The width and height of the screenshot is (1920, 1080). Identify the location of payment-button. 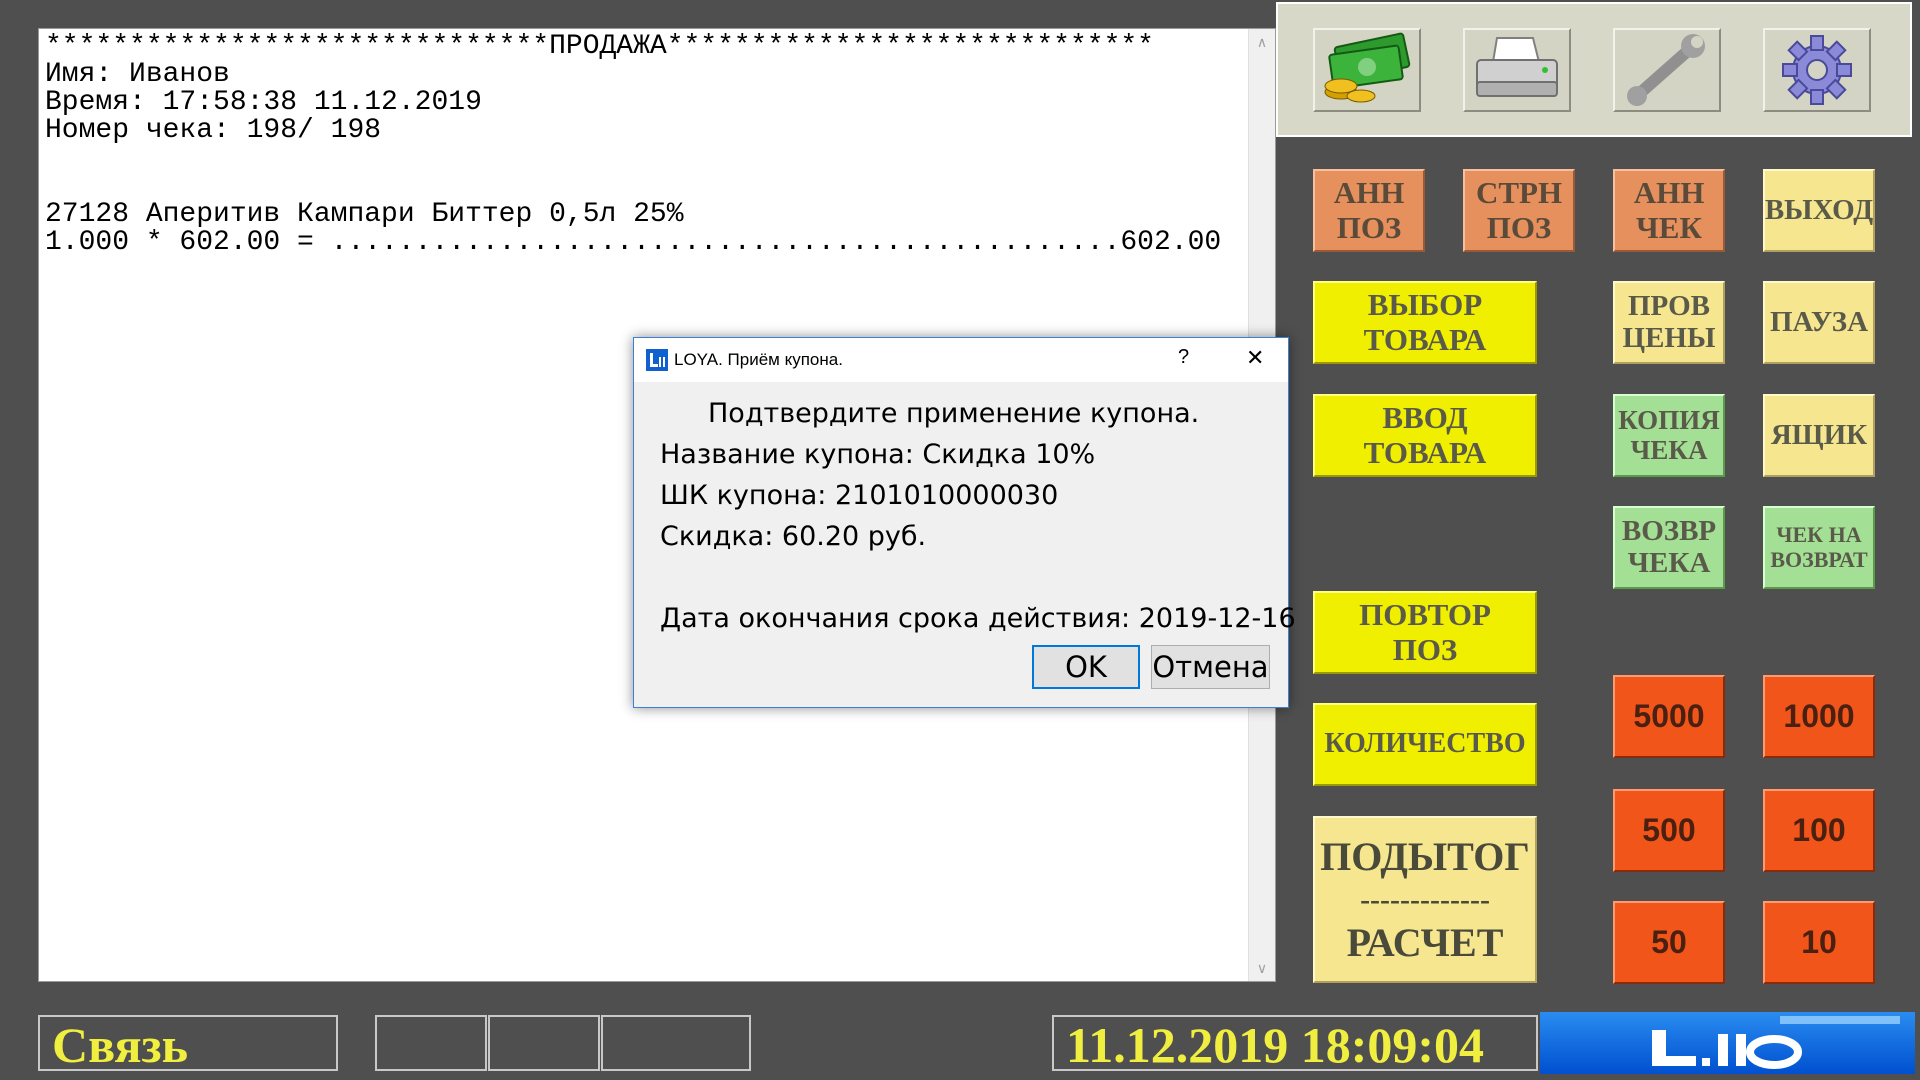
(1367, 70).